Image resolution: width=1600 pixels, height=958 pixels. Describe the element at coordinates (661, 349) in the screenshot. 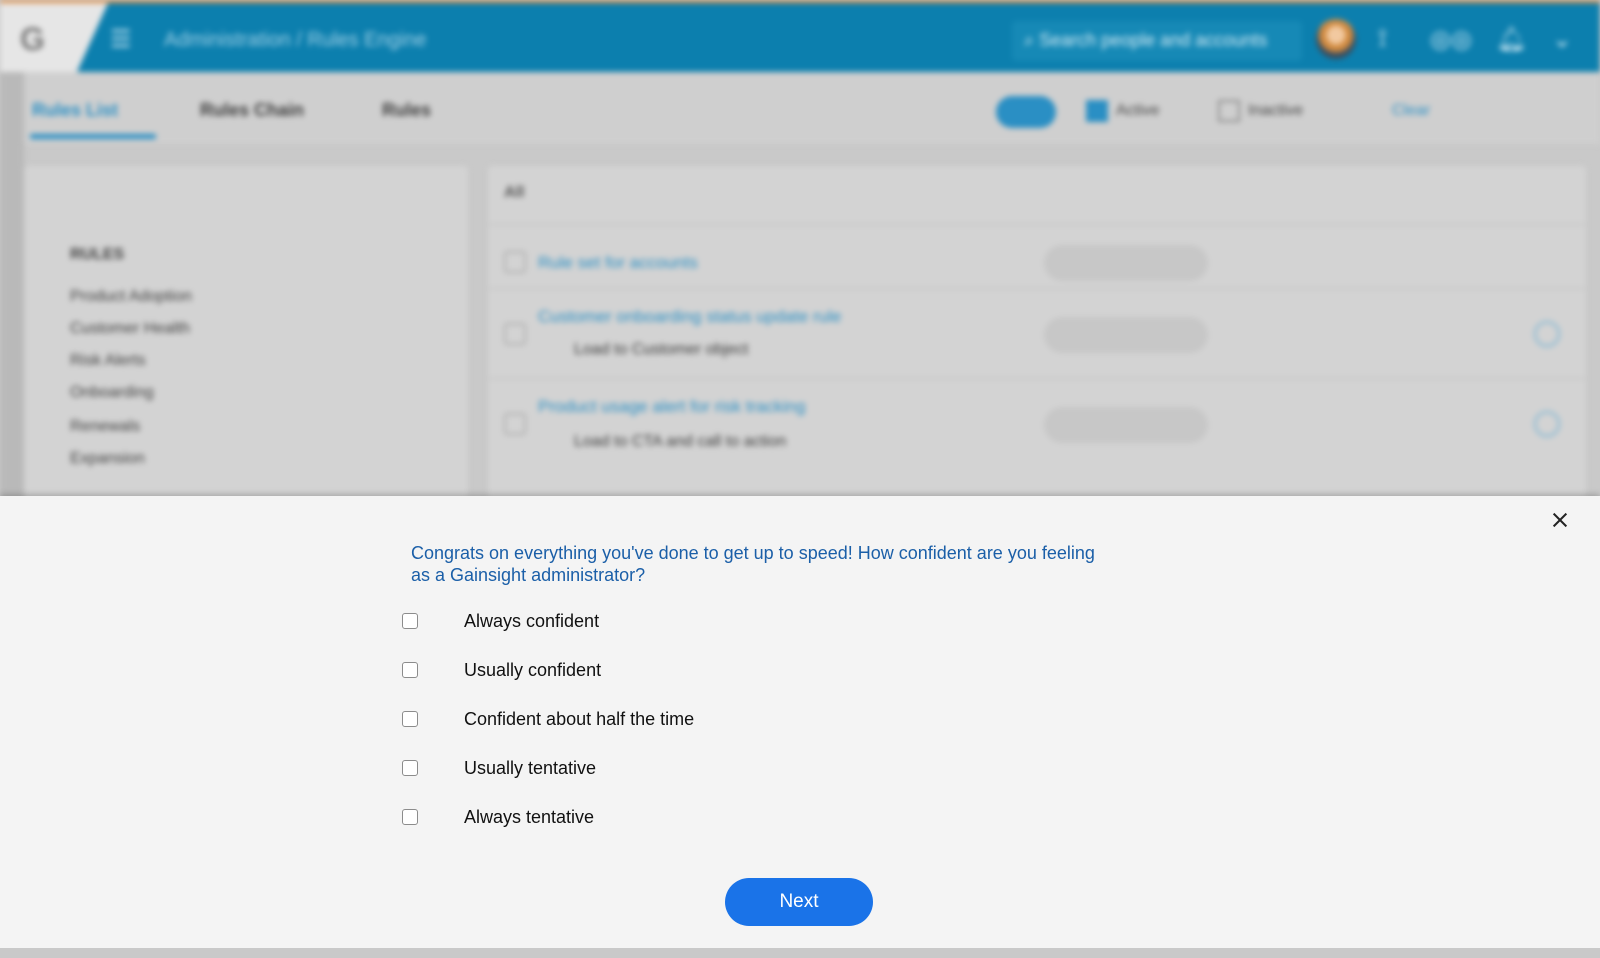

I see `rule-subtitle: Load to Customer object` at that location.